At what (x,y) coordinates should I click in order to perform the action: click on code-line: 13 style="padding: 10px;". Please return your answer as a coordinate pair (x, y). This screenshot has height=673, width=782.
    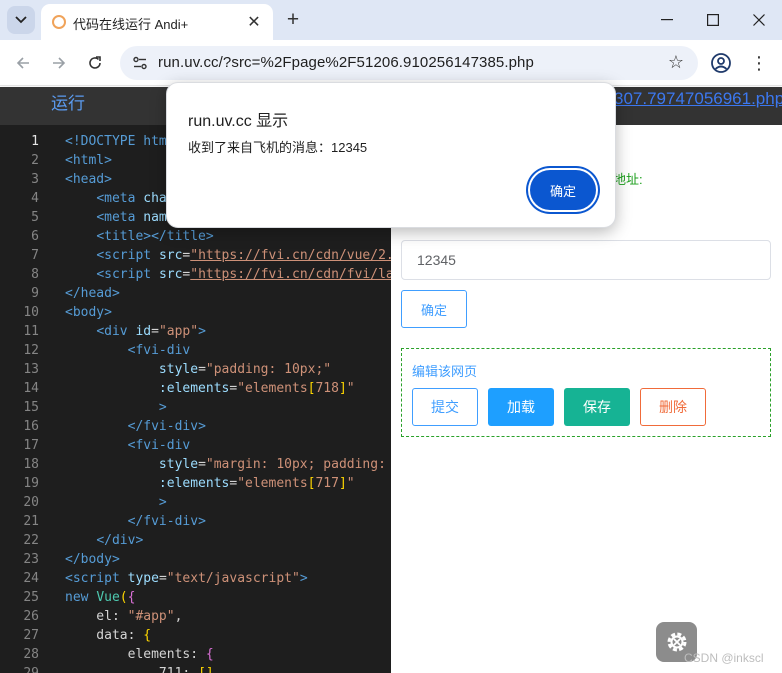
    Looking at the image, I should click on (195, 369).